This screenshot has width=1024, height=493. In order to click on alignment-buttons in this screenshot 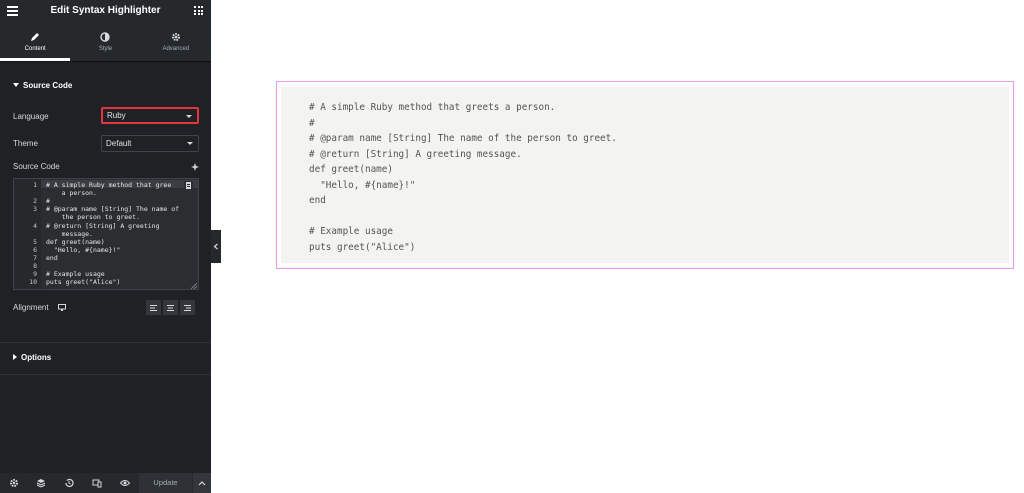, I will do `click(170, 307)`.